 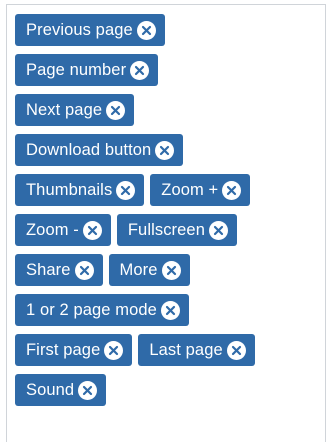 What do you see at coordinates (186, 350) in the screenshot?
I see `chip-label: Last page` at bounding box center [186, 350].